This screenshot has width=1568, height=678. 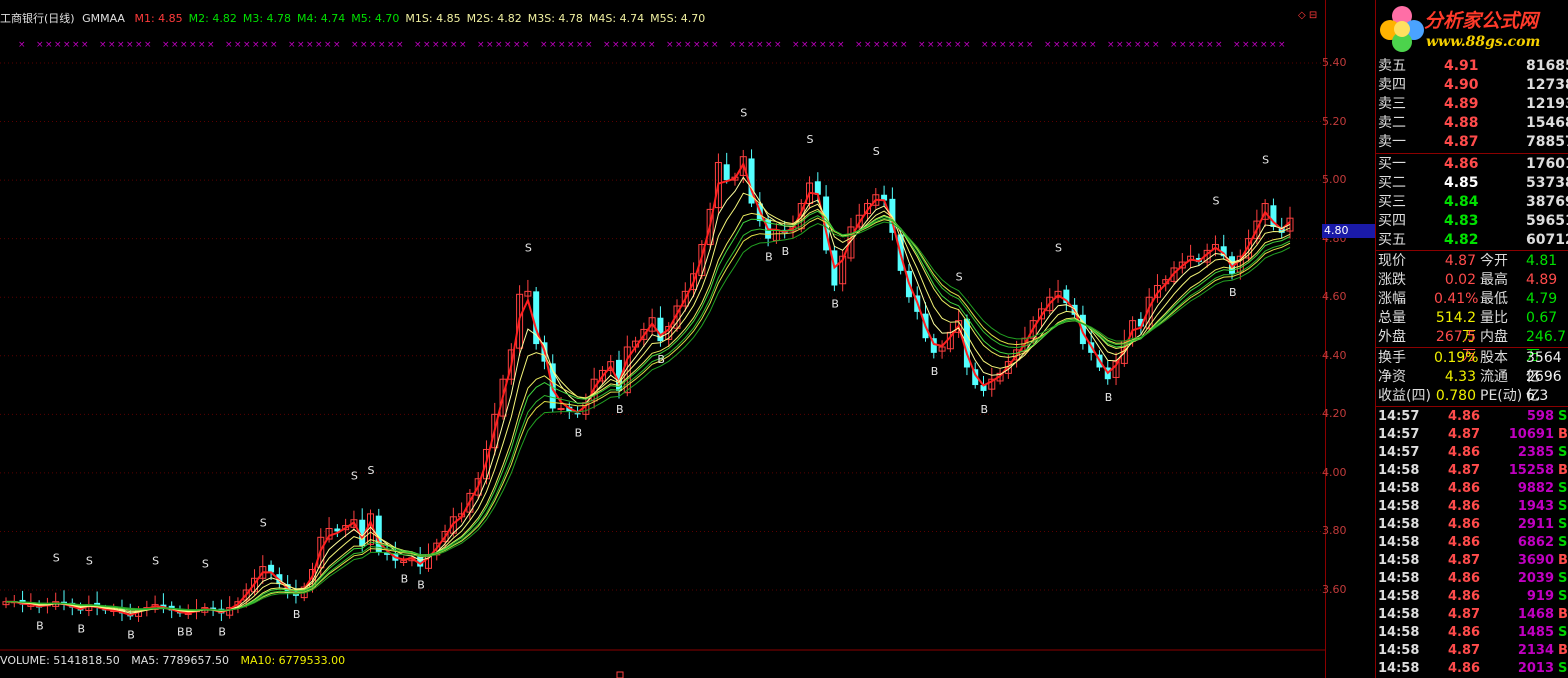 I want to click on ticks-divider, so click(x=1472, y=406).